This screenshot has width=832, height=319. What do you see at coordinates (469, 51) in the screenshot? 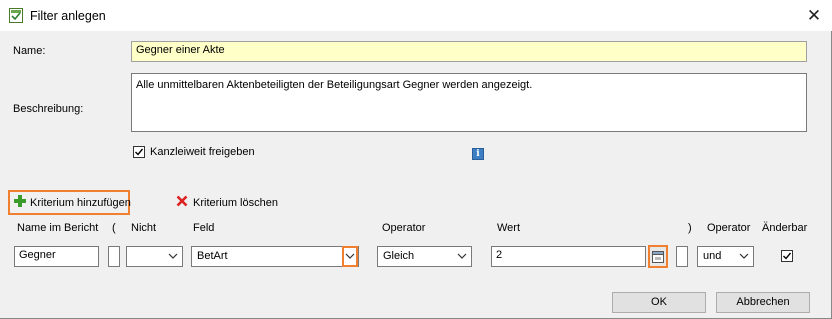
I see `name-input: Gegner einer Akte` at bounding box center [469, 51].